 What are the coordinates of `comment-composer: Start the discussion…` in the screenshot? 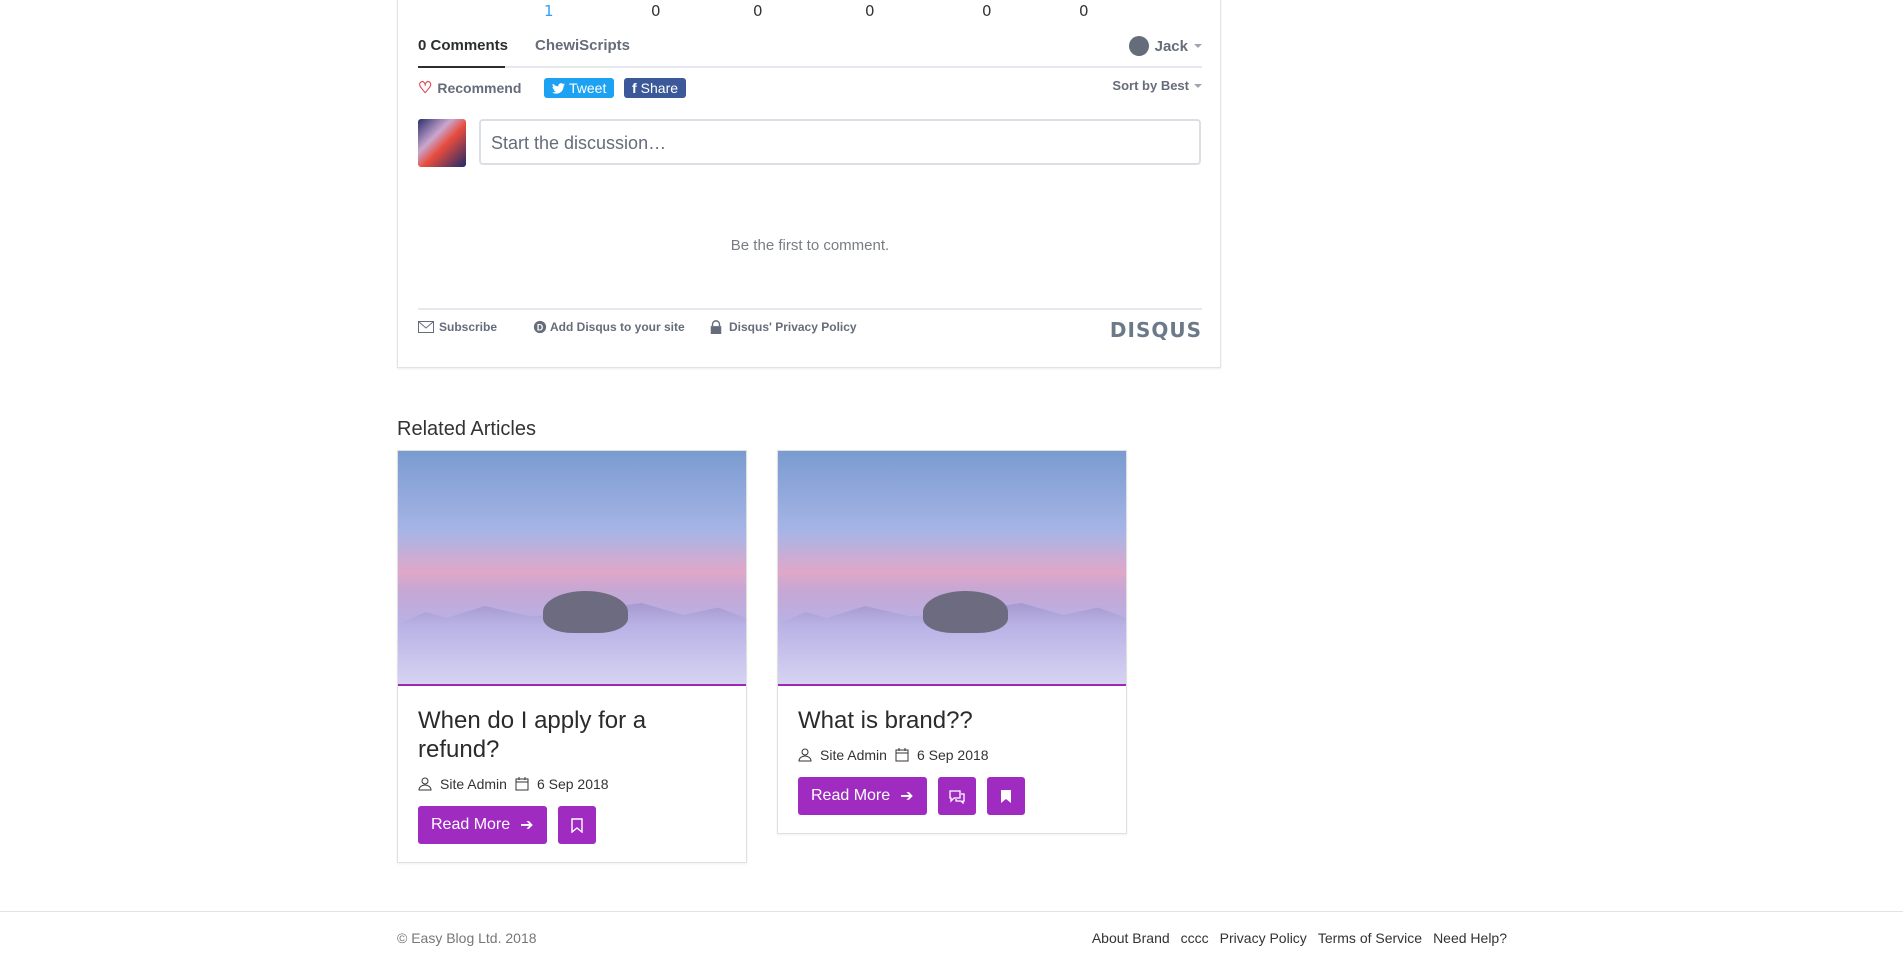 It's located at (810, 144).